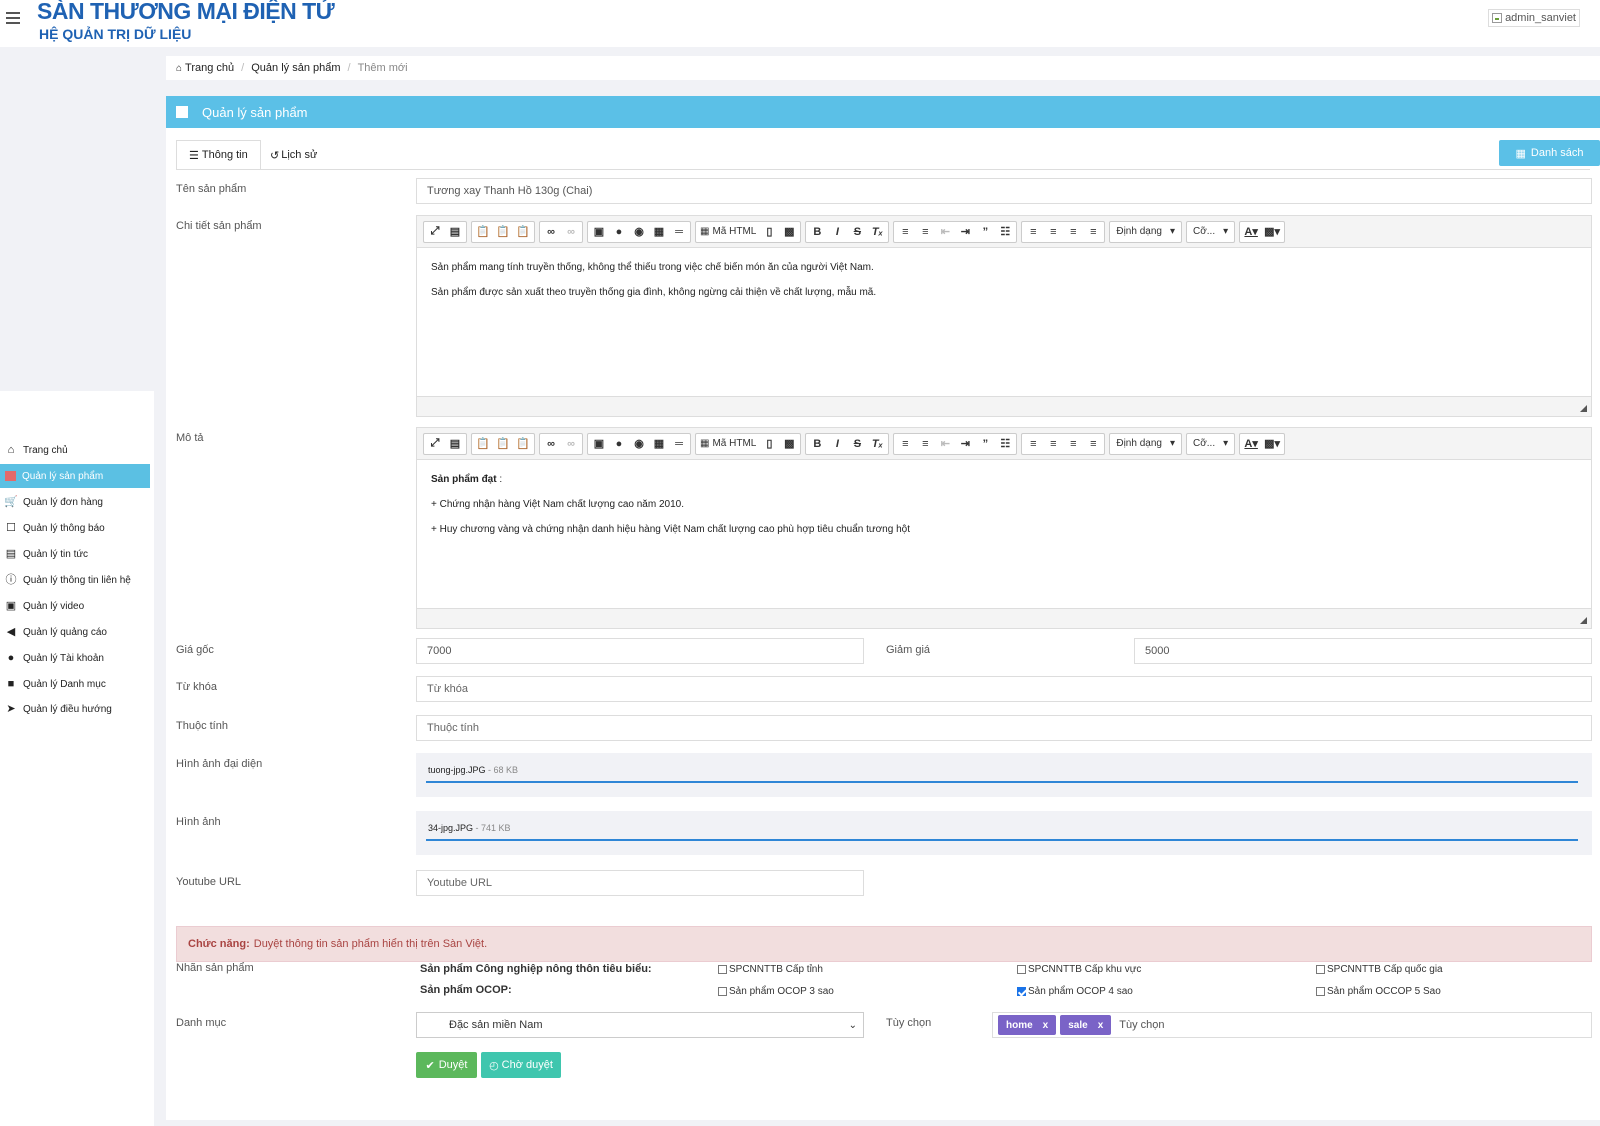  What do you see at coordinates (75, 606) in the screenshot?
I see `sidebar-item-video: ▣ Quản lý video` at bounding box center [75, 606].